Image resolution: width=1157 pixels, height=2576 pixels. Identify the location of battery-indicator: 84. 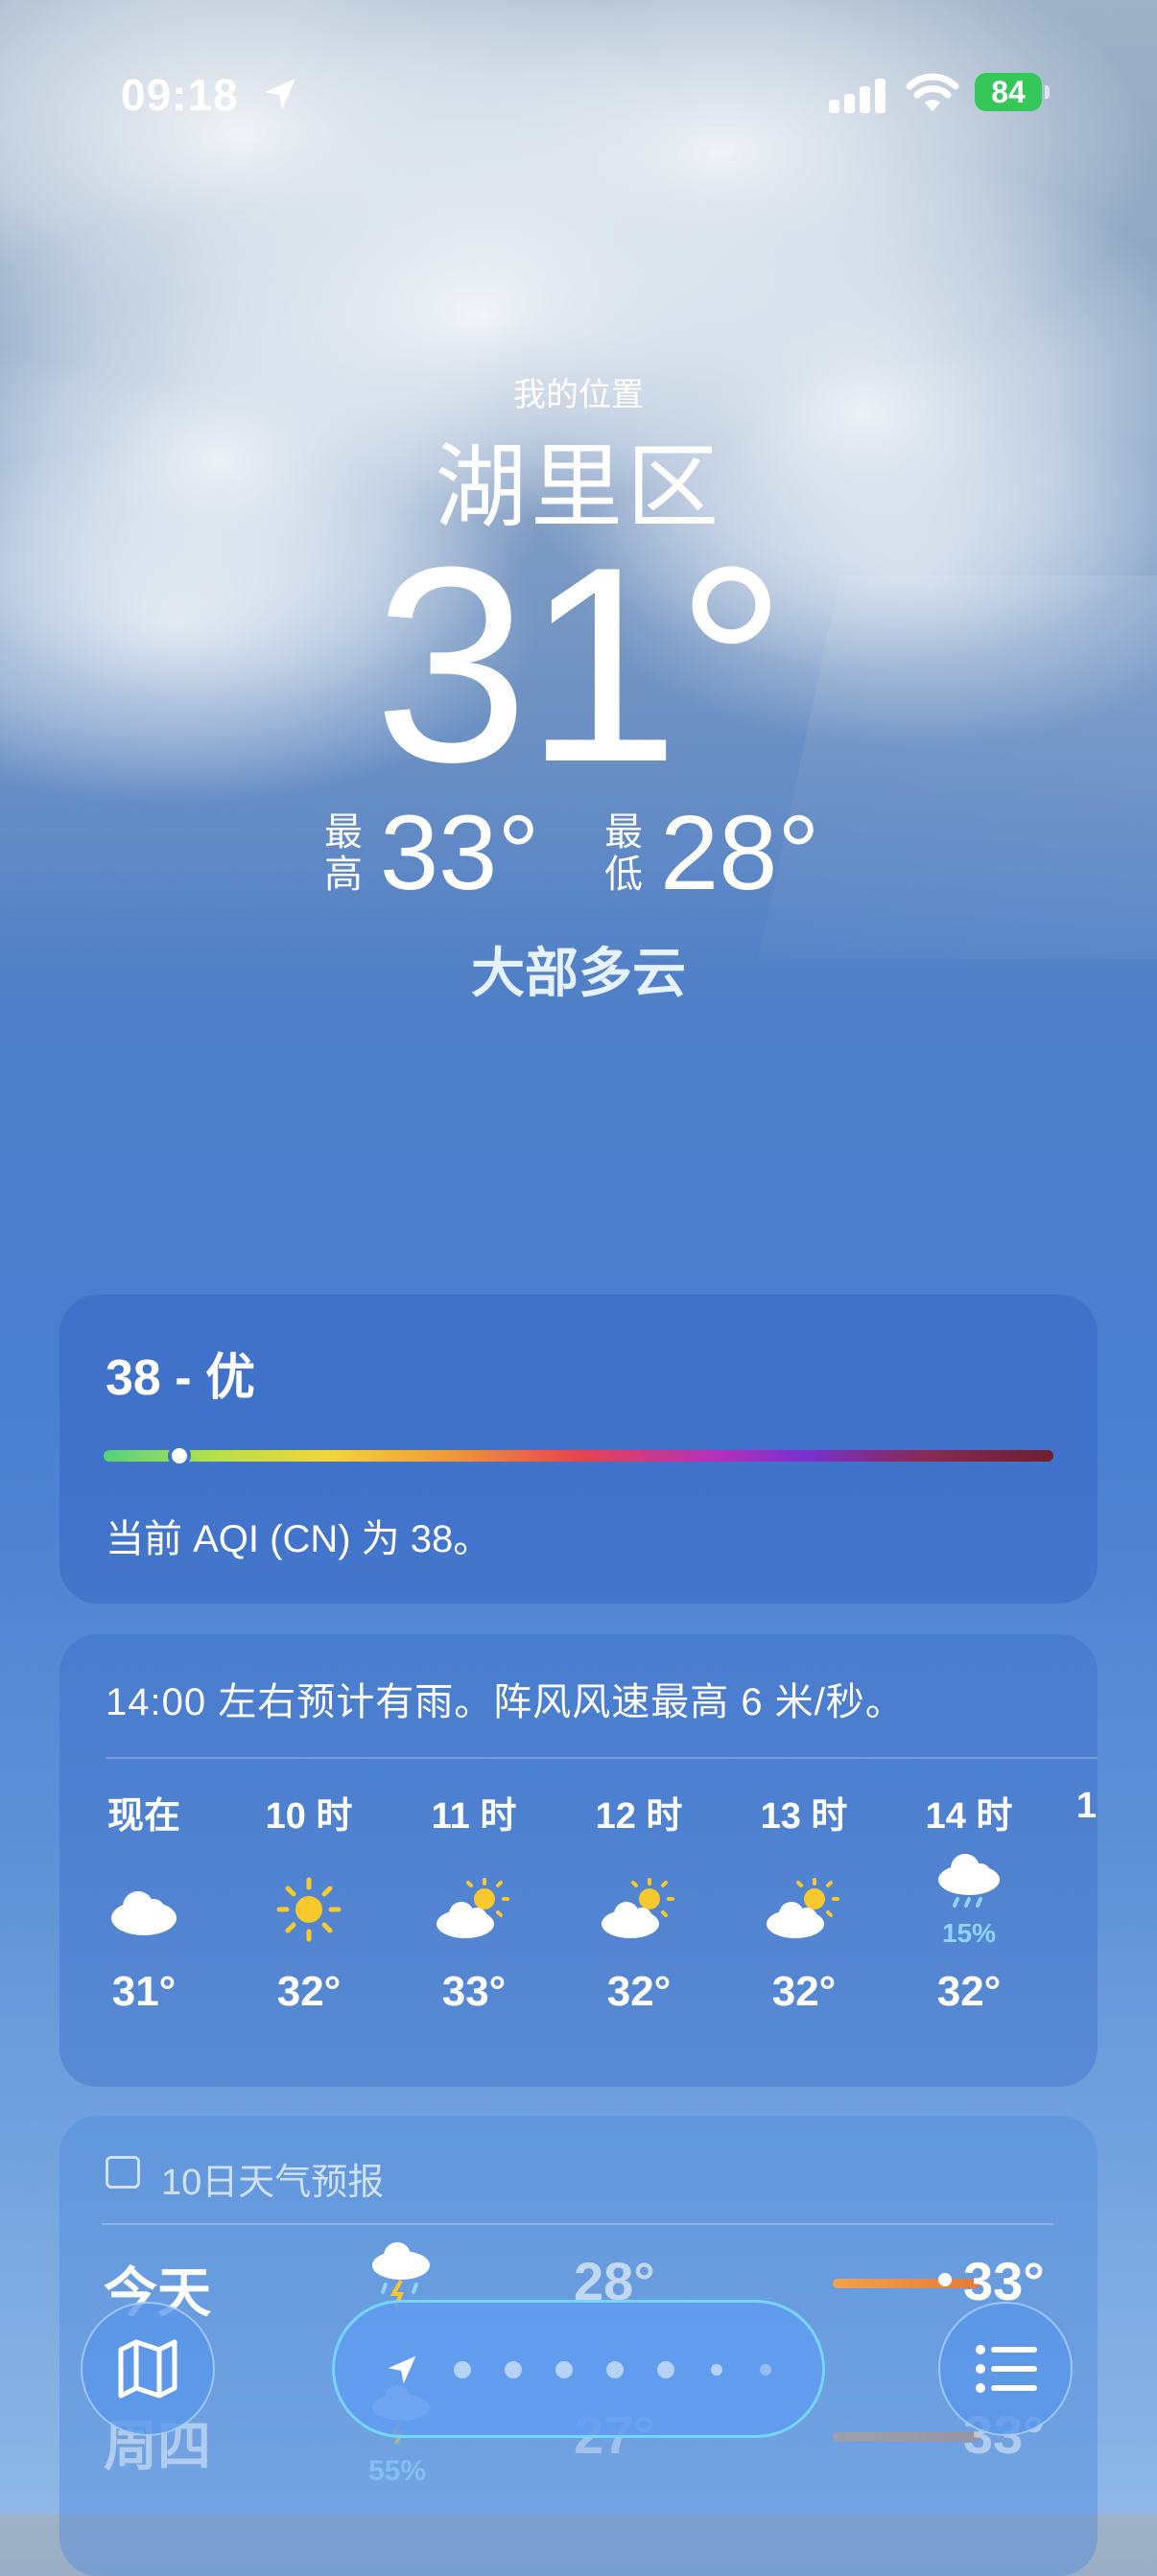
(1012, 92).